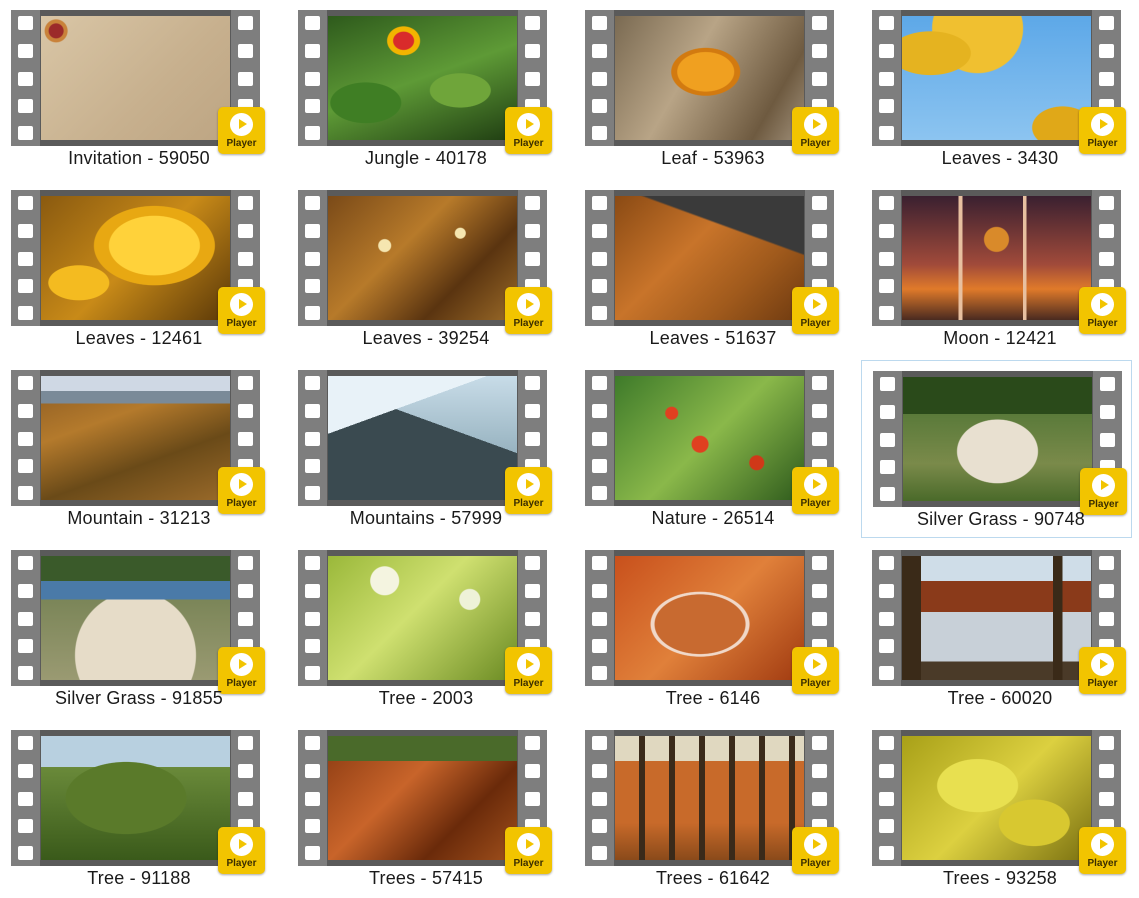  What do you see at coordinates (422, 629) in the screenshot?
I see `video-tile: Player Tree - 2003` at bounding box center [422, 629].